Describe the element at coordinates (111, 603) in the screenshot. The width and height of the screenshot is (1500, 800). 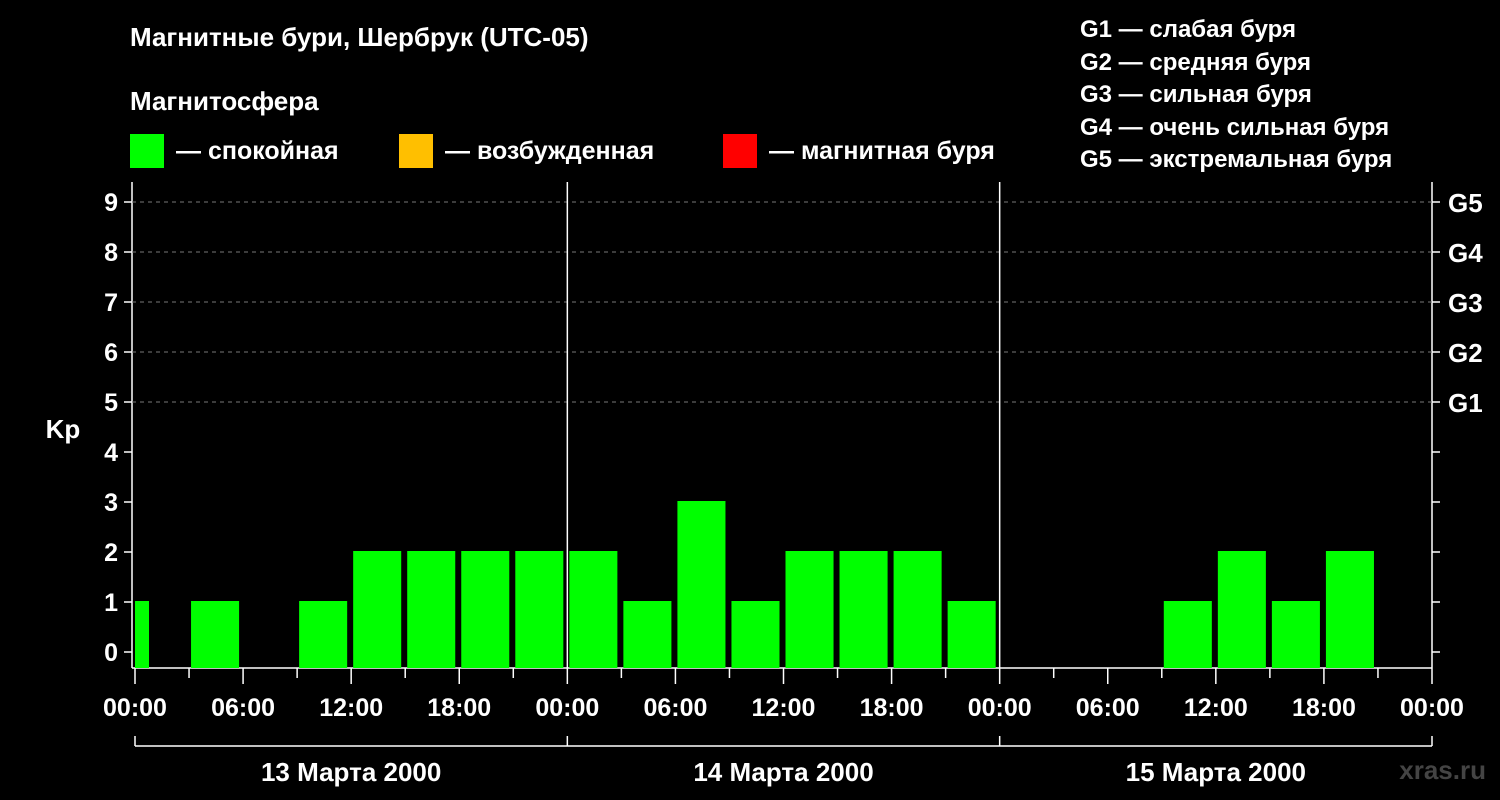
I see `y-tick-label: 1` at that location.